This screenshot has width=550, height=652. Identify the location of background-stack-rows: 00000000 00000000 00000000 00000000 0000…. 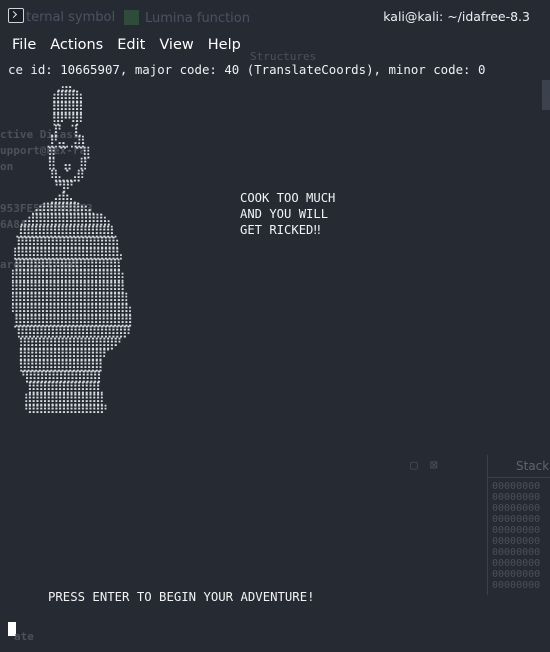
(516, 536).